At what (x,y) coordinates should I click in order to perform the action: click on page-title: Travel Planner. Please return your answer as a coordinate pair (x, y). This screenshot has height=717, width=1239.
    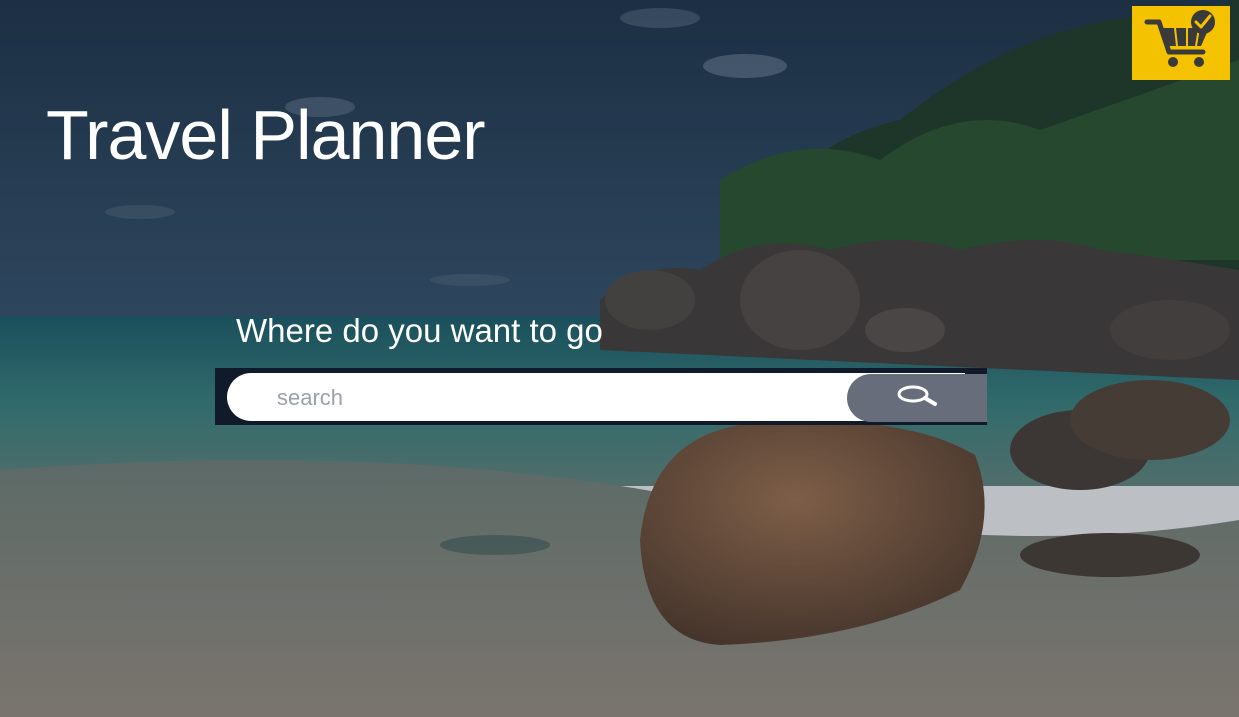
    Looking at the image, I should click on (266, 135).